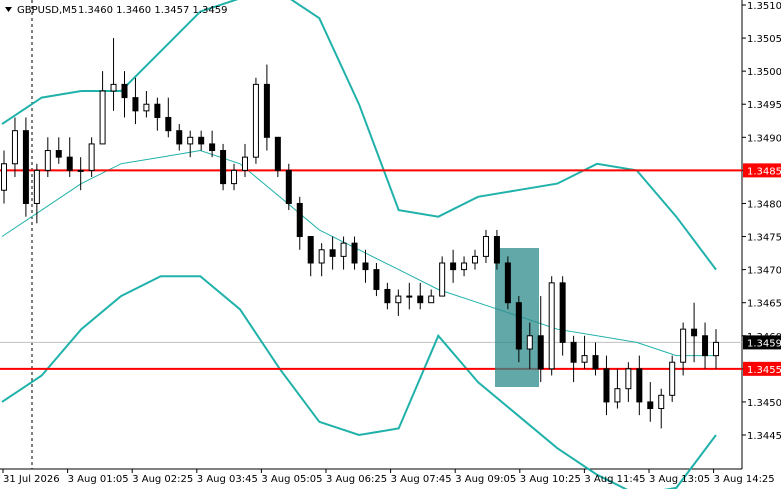 The image size is (781, 489). Describe the element at coordinates (291, 479) in the screenshot. I see `x-tick-label: 3 Aug 05:05` at that location.